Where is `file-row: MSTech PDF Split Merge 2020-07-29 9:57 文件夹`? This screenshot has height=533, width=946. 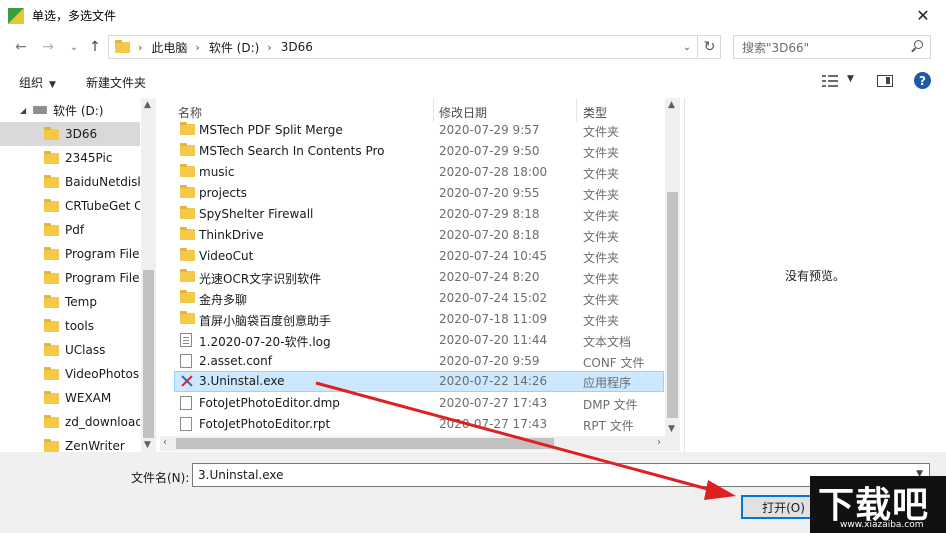 file-row: MSTech PDF Split Merge 2020-07-29 9:57 文件夹 is located at coordinates (419, 130).